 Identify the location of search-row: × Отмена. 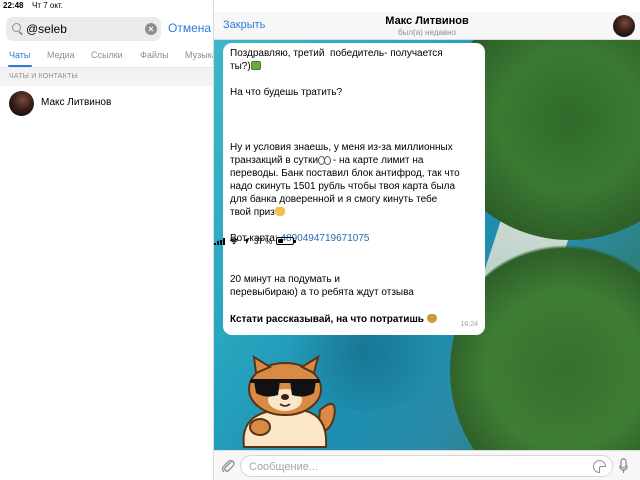
(109, 29).